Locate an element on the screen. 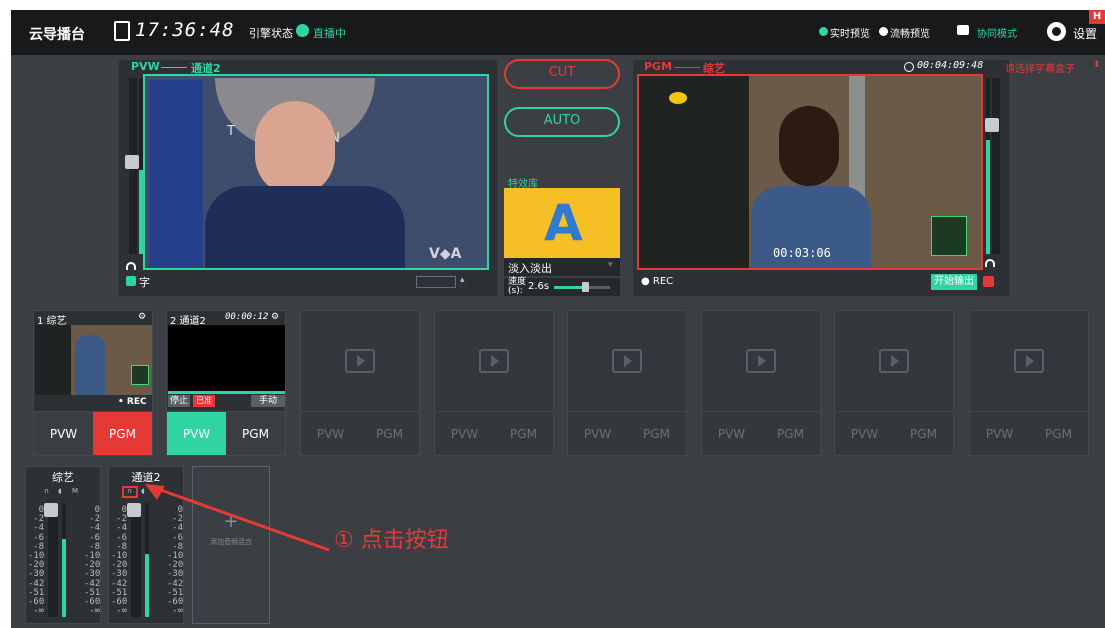  start-output-button: 开始输出 is located at coordinates (954, 282).